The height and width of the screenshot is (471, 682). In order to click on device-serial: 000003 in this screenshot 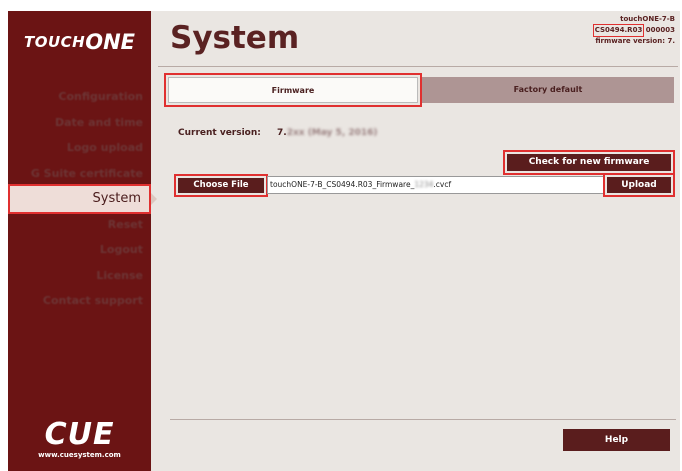, I will do `click(660, 30)`.